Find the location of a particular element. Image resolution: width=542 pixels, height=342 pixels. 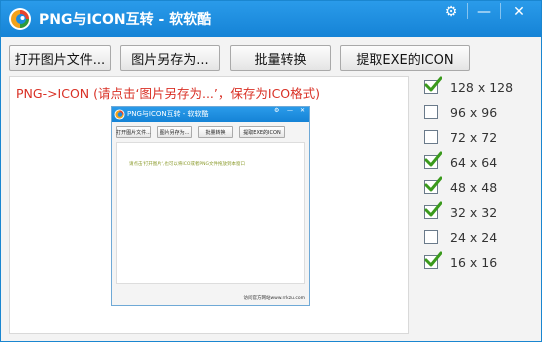

size-option: 96 x 96 is located at coordinates (479, 112).